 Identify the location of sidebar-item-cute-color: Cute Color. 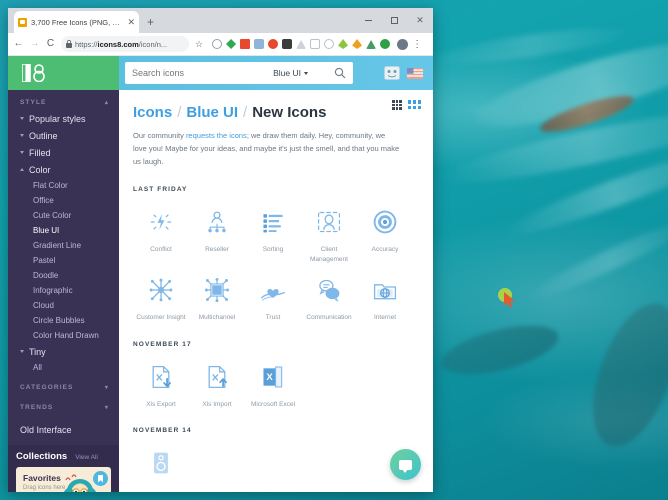
(63, 215).